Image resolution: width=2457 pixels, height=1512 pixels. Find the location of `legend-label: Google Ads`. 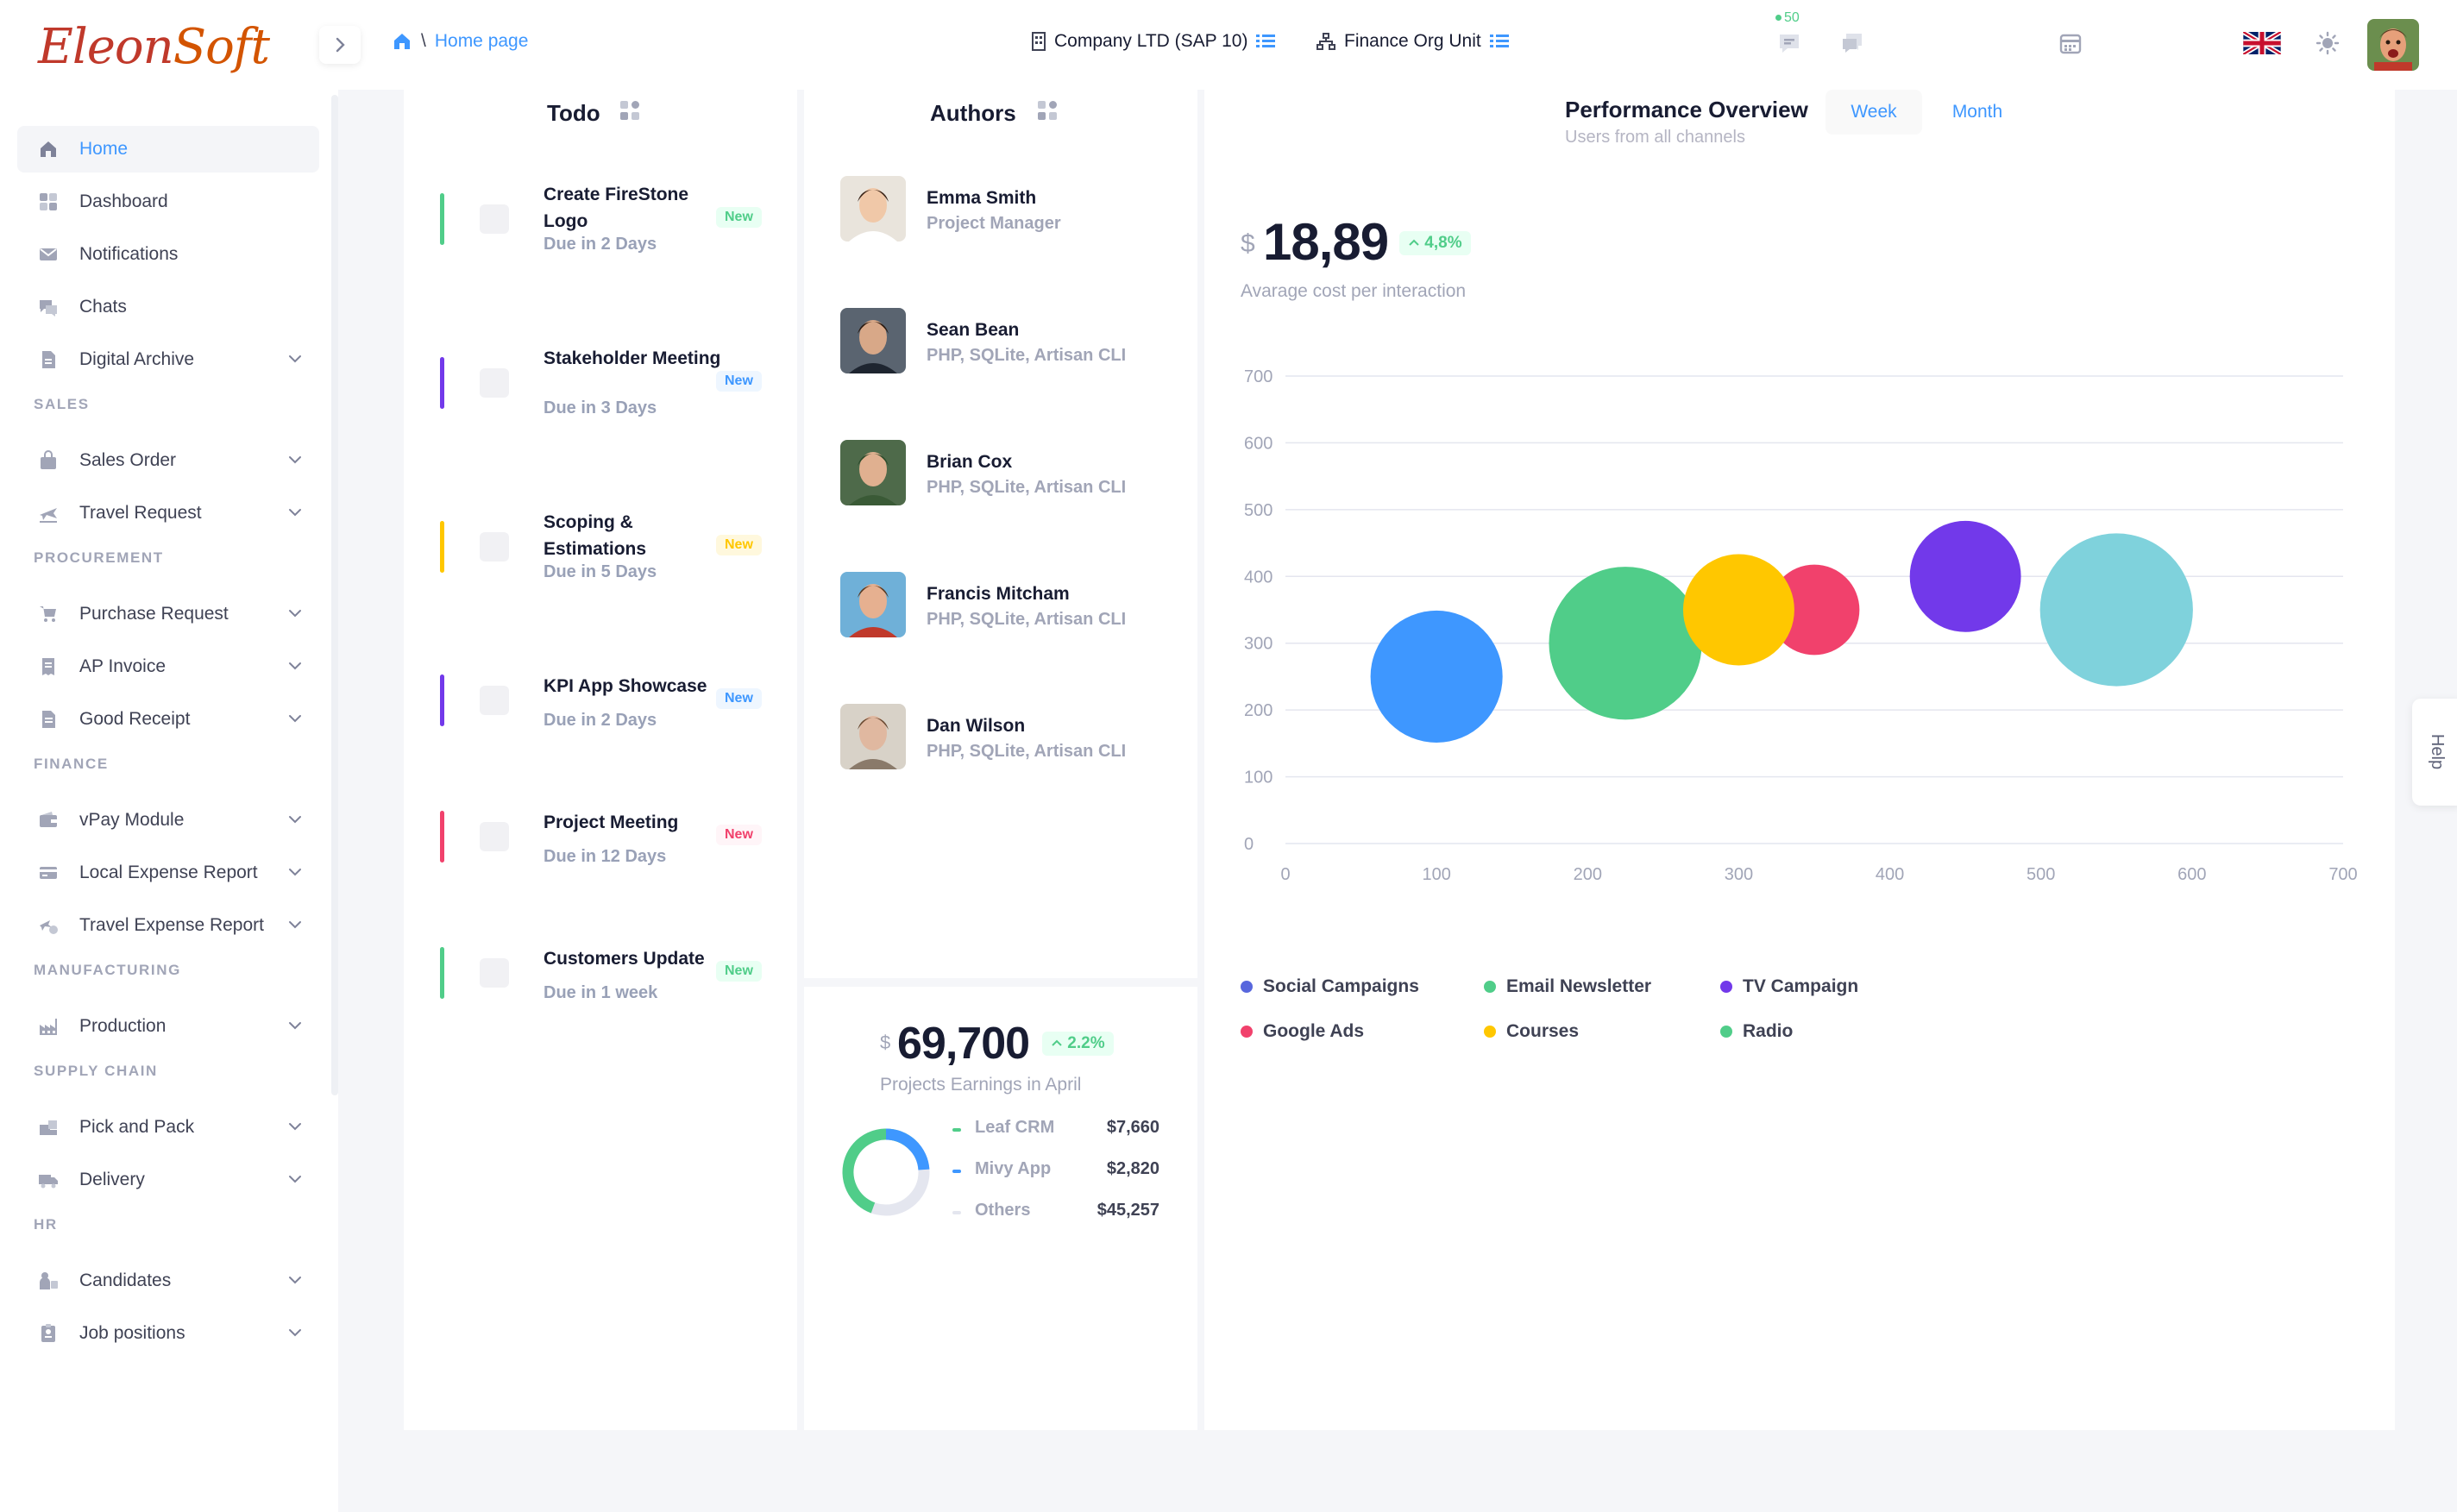

legend-label: Google Ads is located at coordinates (1314, 1031).